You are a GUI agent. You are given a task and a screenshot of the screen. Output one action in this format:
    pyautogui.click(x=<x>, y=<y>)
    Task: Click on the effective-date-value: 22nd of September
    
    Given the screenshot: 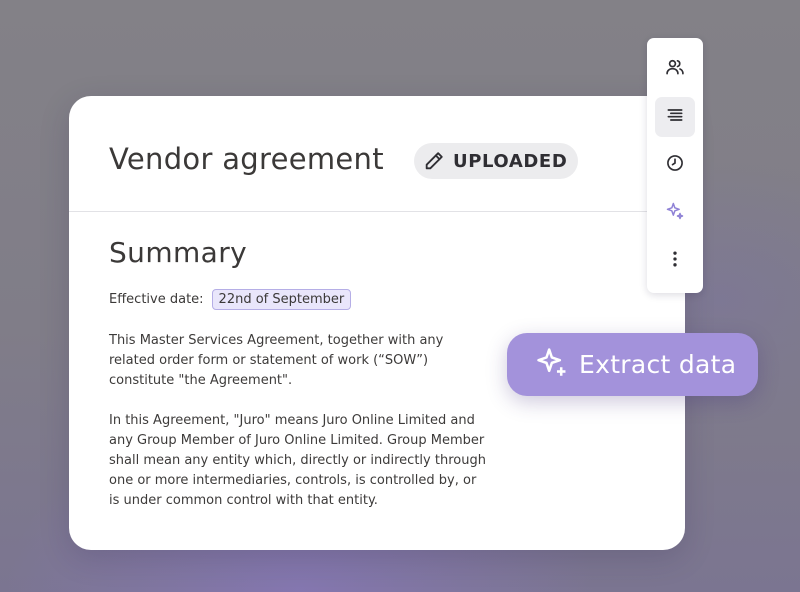 What is the action you would take?
    pyautogui.click(x=281, y=299)
    